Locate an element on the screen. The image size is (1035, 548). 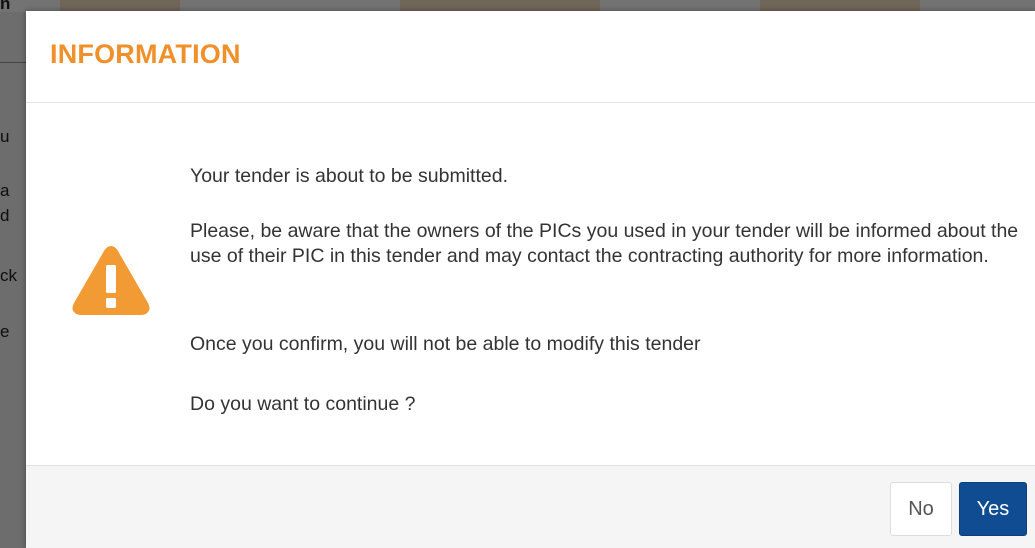
continue-question-text: Do you want to continue ? is located at coordinates (303, 404).